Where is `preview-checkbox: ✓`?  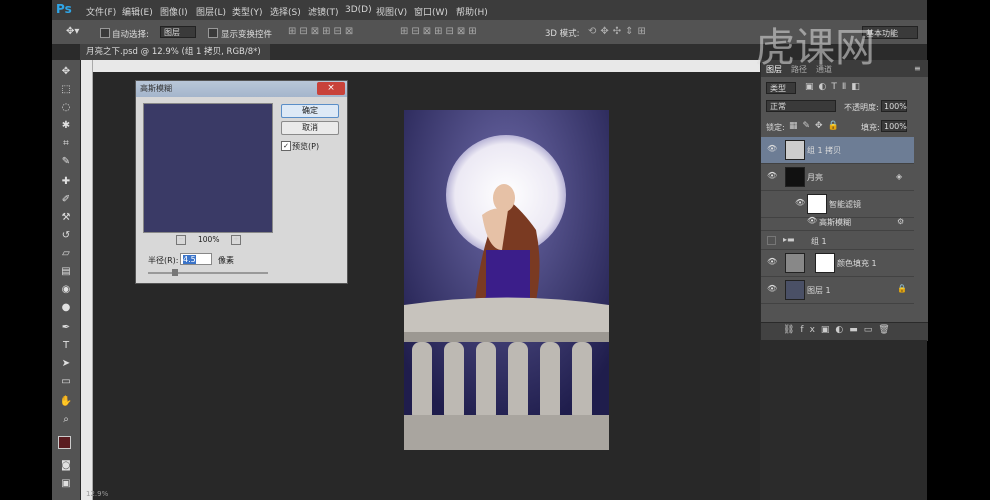
preview-checkbox: ✓ is located at coordinates (286, 146).